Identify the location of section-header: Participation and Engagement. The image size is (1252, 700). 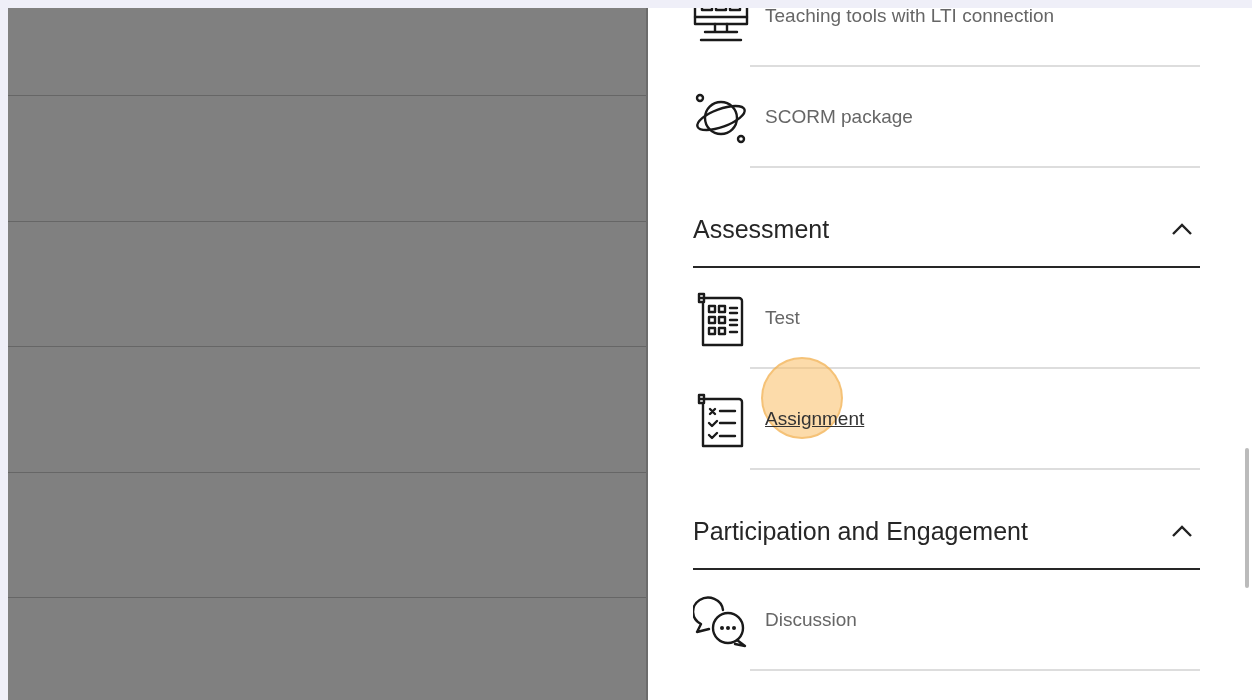
(946, 520).